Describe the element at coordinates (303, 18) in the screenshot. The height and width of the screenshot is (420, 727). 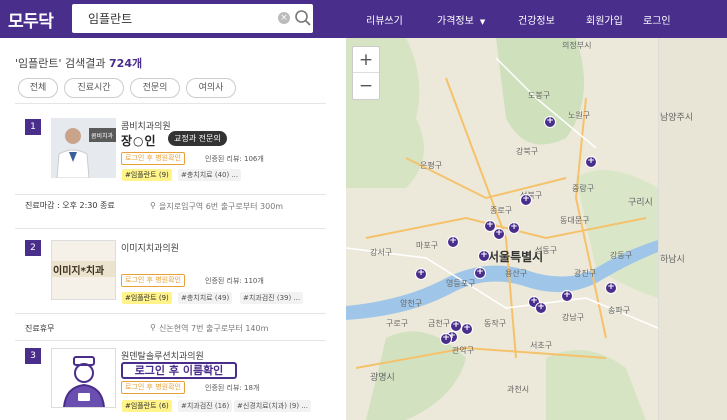
I see `search-icon` at that location.